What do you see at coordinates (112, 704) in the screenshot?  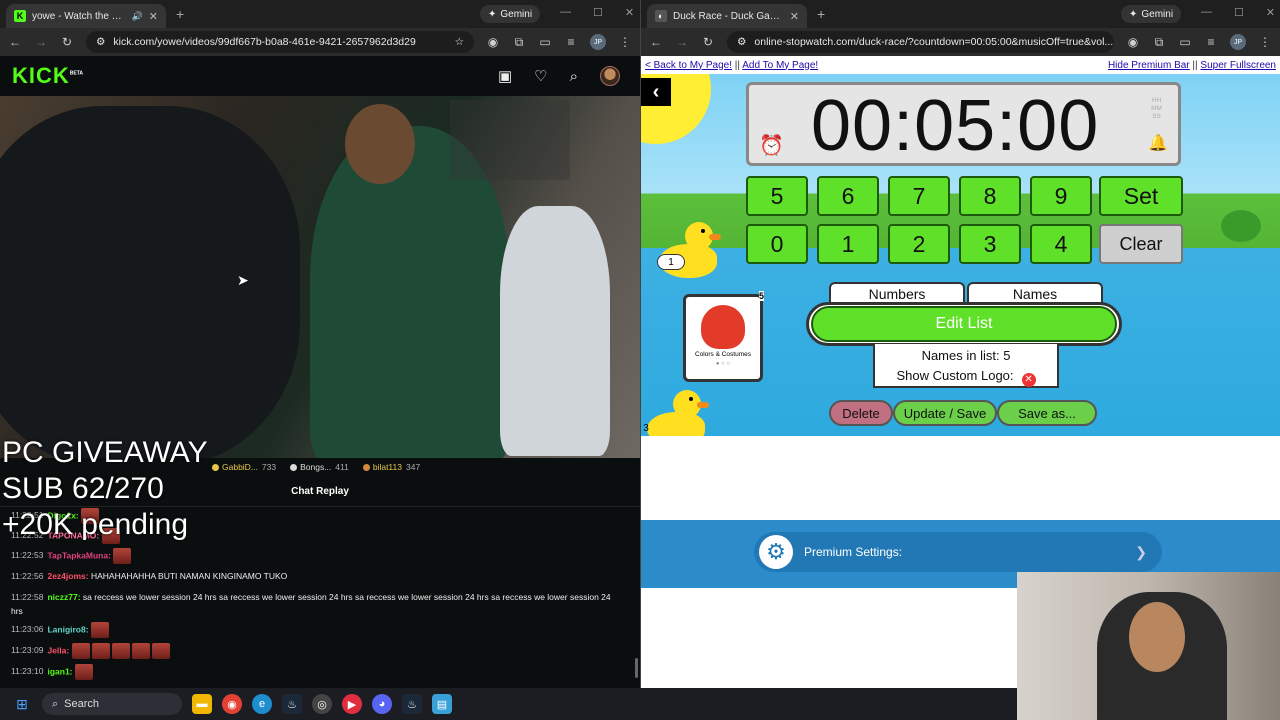 I see `taskbar-search: ⌕ Search` at bounding box center [112, 704].